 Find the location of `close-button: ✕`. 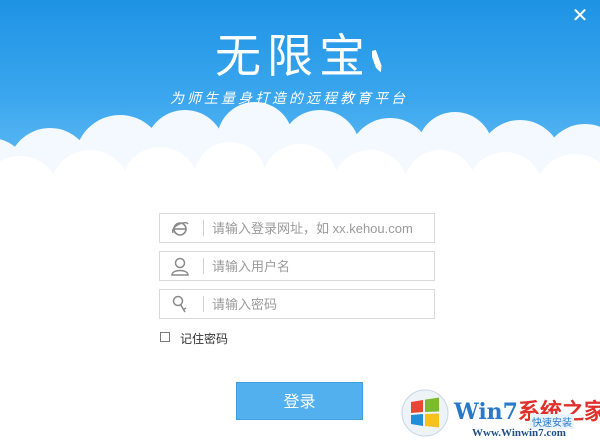

close-button: ✕ is located at coordinates (580, 15).